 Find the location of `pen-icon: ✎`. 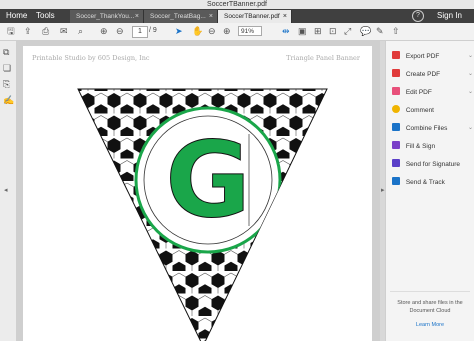

pen-icon: ✎ is located at coordinates (380, 31).